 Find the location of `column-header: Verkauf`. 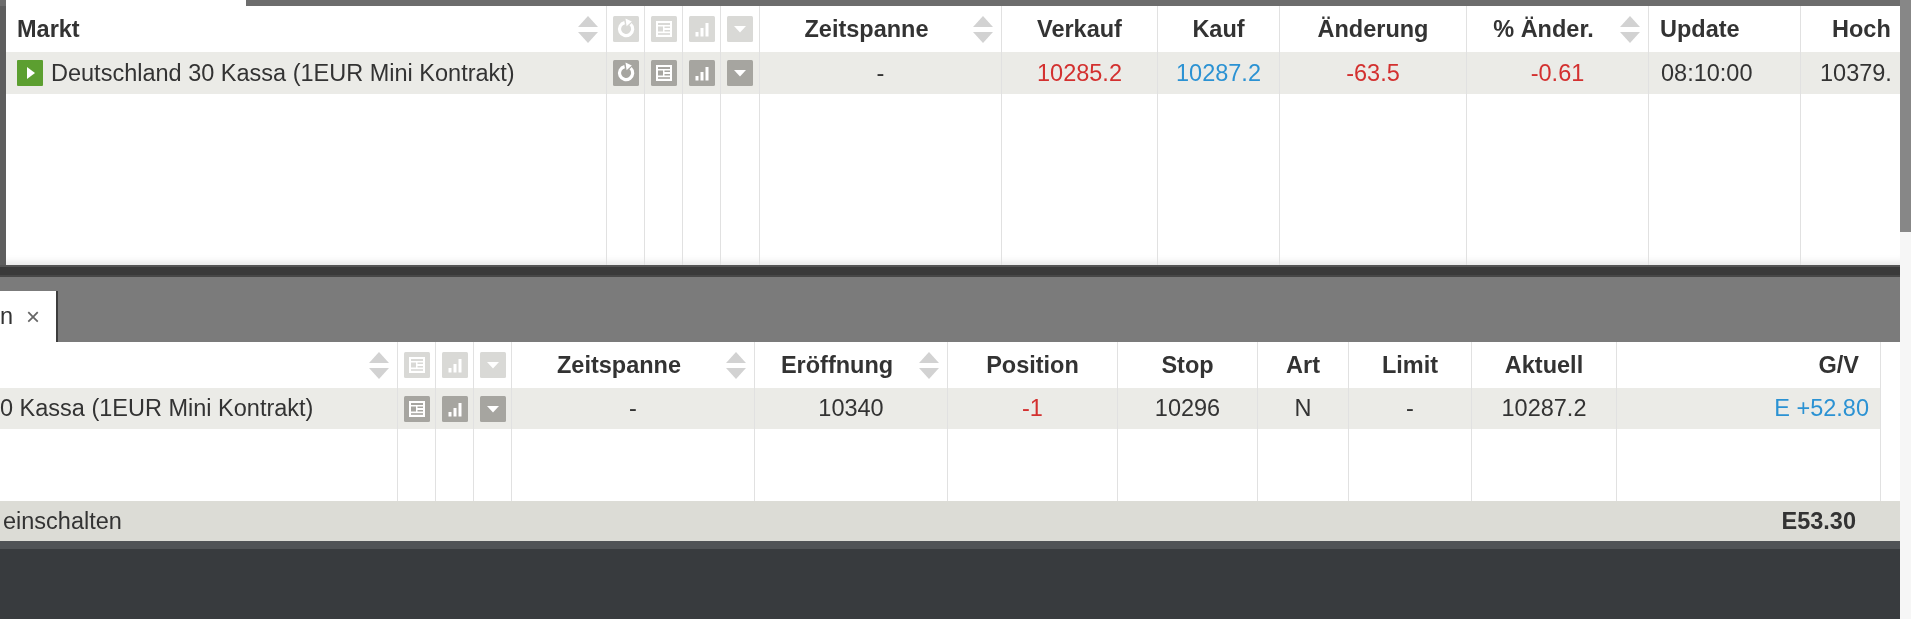

column-header: Verkauf is located at coordinates (1079, 29).